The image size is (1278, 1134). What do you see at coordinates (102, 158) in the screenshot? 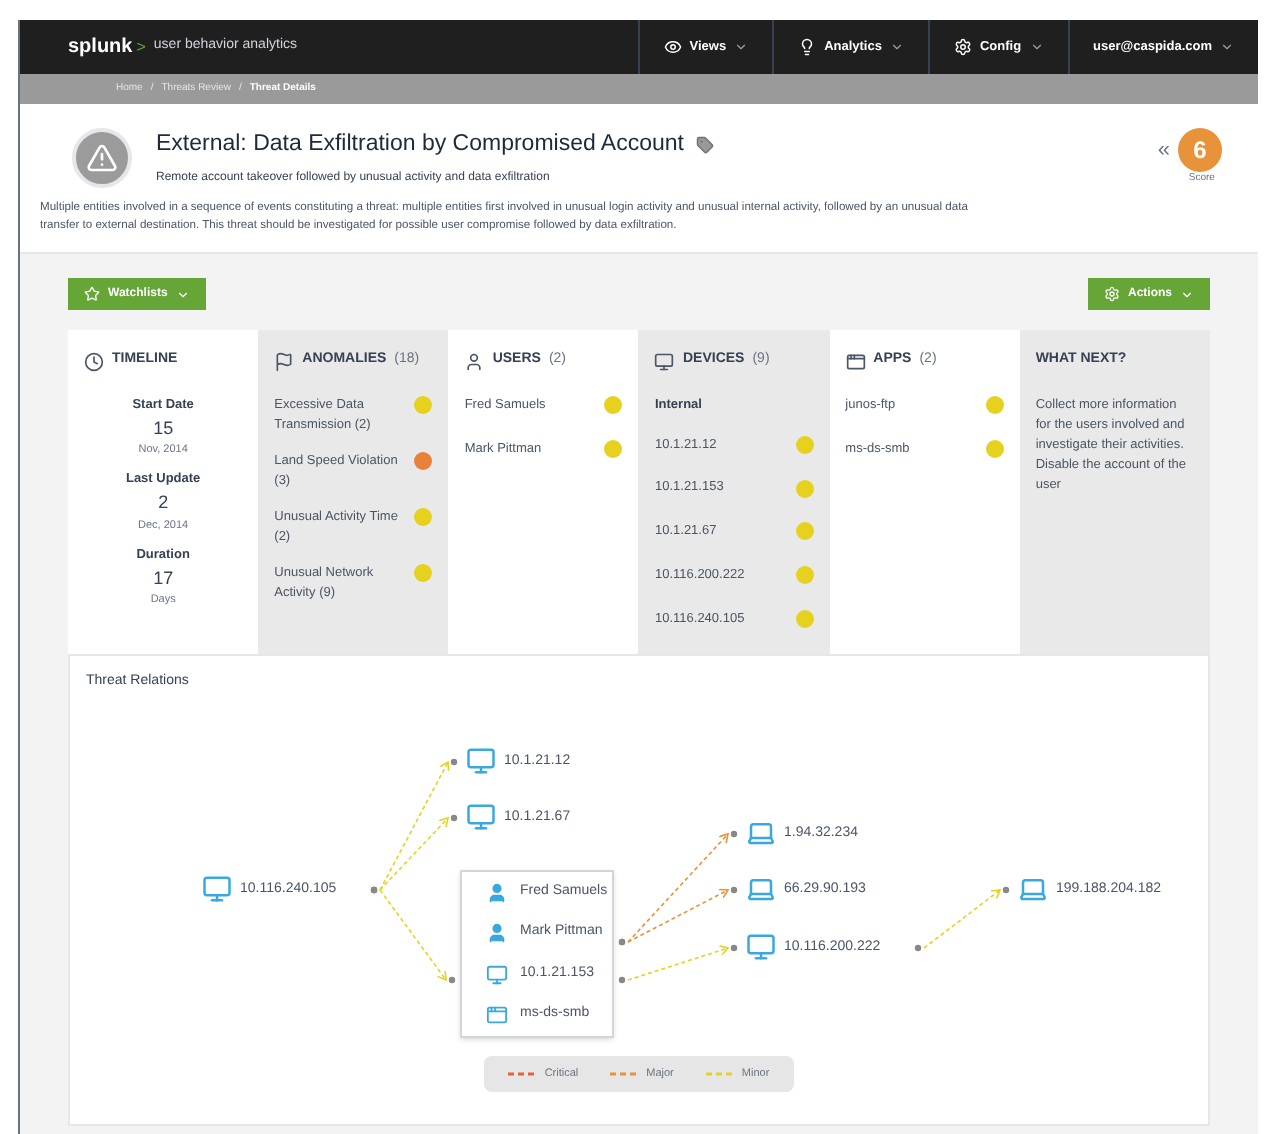
I see `warning-icon` at bounding box center [102, 158].